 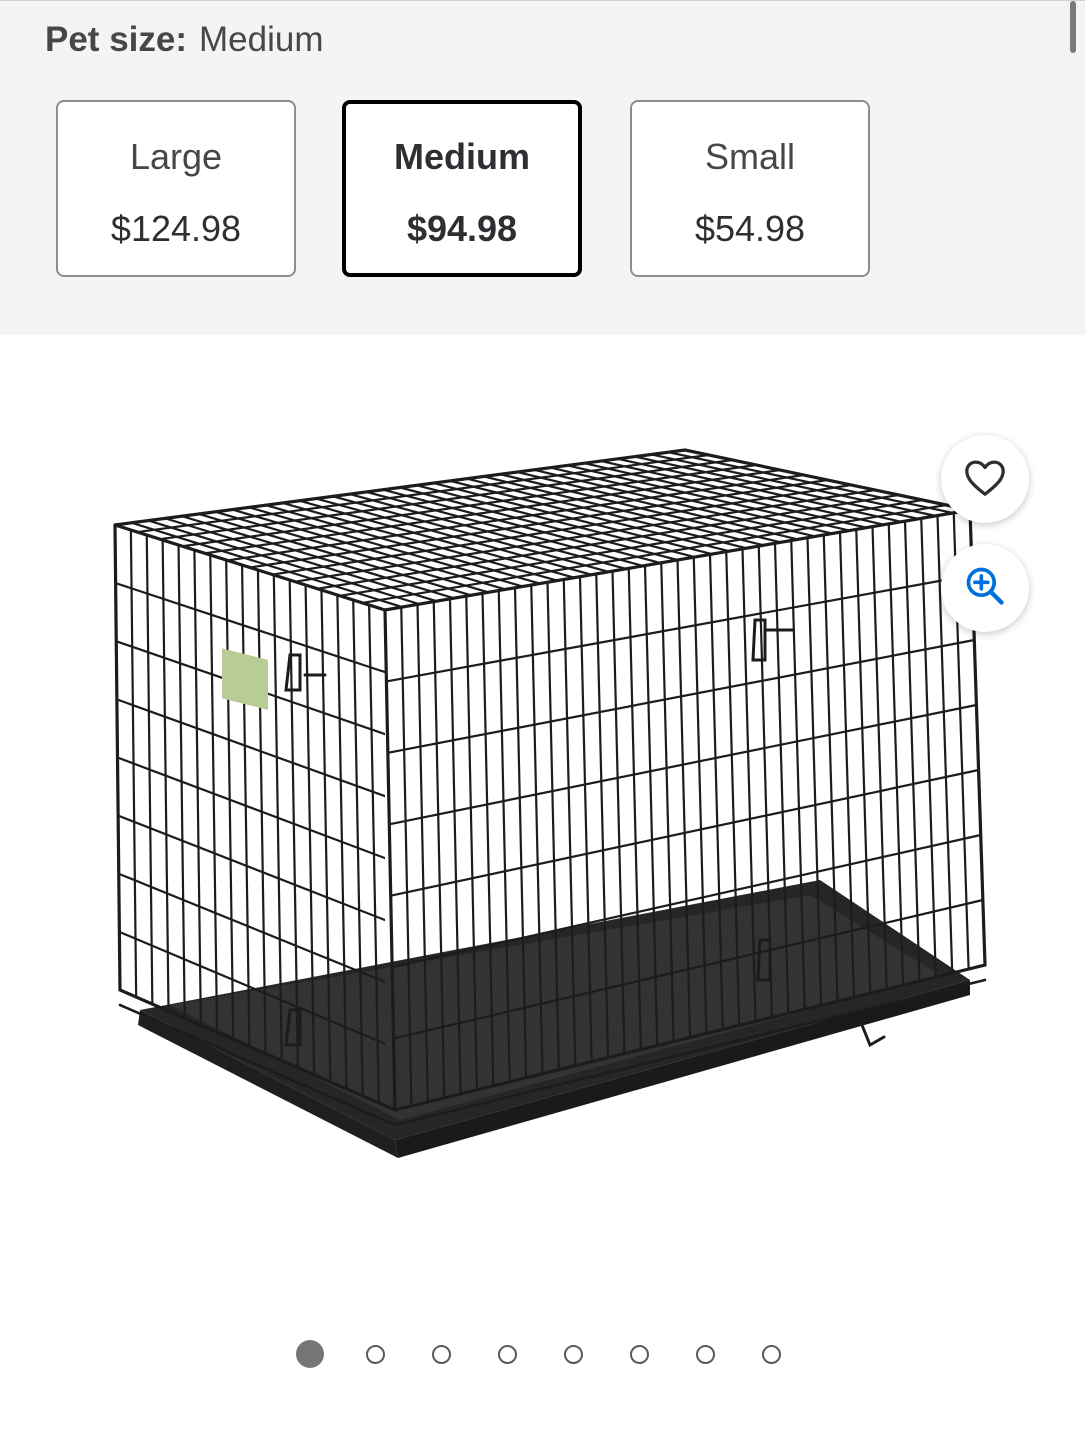 I want to click on heart-icon, so click(x=985, y=479).